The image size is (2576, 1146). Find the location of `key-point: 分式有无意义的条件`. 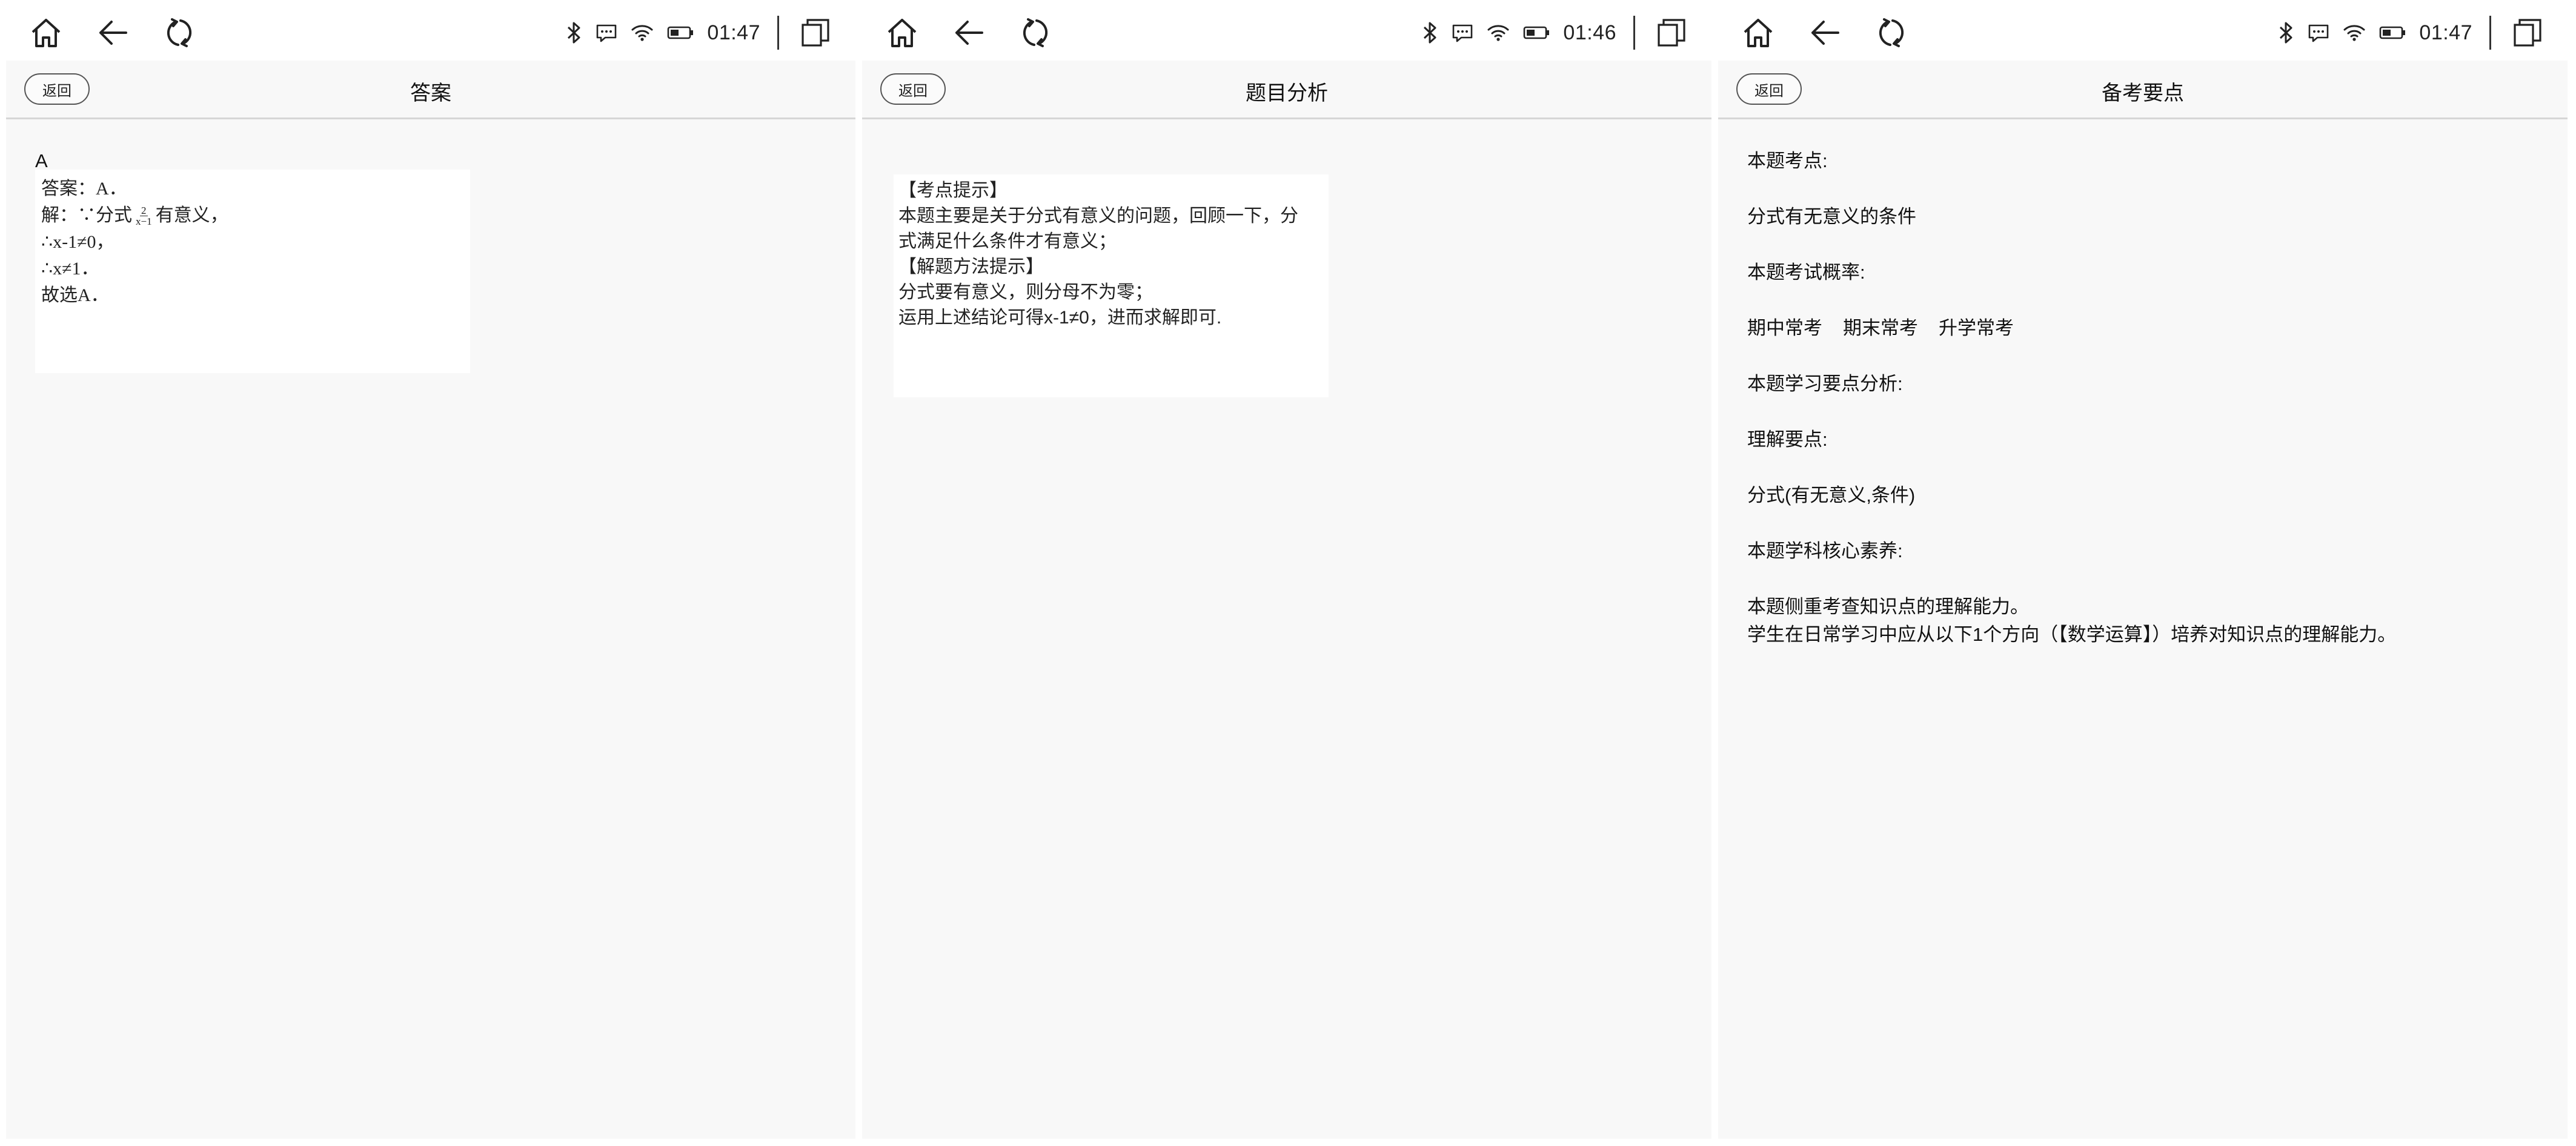

key-point: 分式有无意义的条件 is located at coordinates (1831, 216).